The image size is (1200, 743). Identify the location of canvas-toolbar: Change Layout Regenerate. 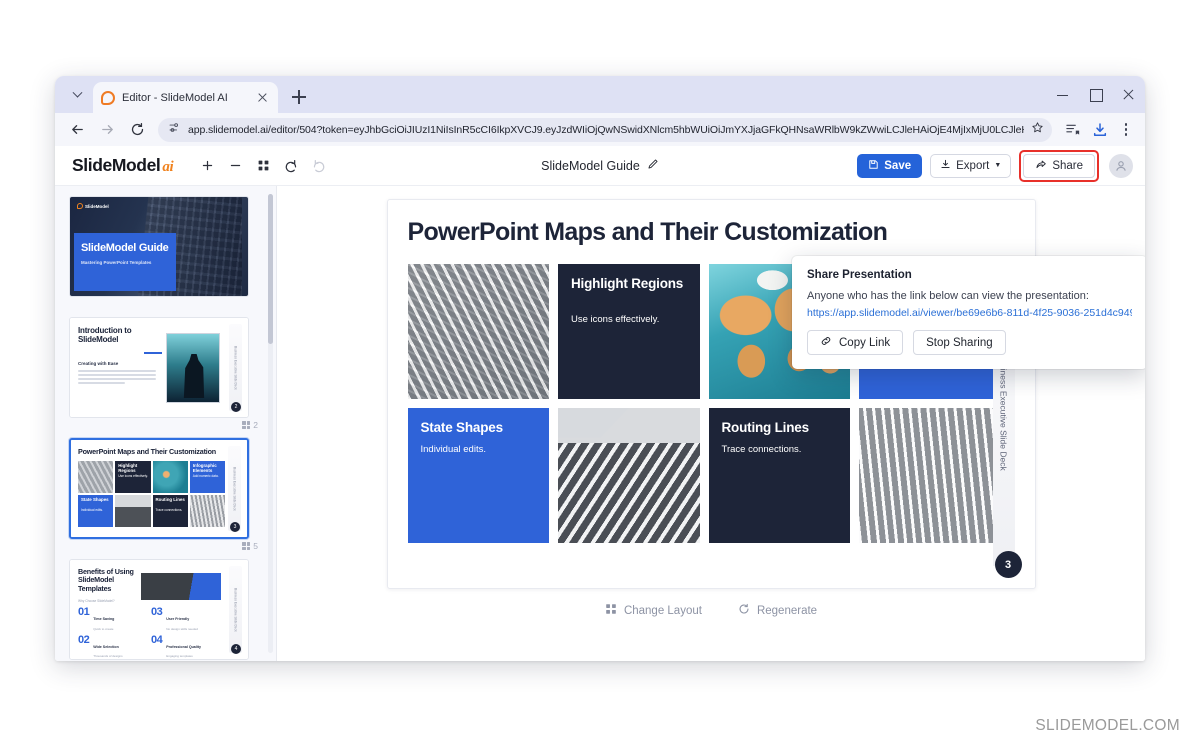
(711, 610).